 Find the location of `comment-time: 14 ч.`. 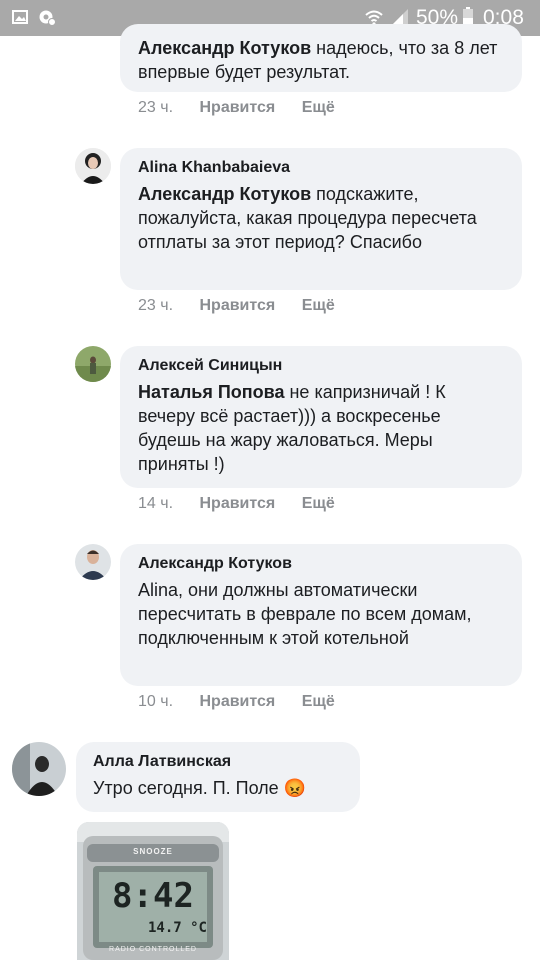

comment-time: 14 ч. is located at coordinates (155, 504).